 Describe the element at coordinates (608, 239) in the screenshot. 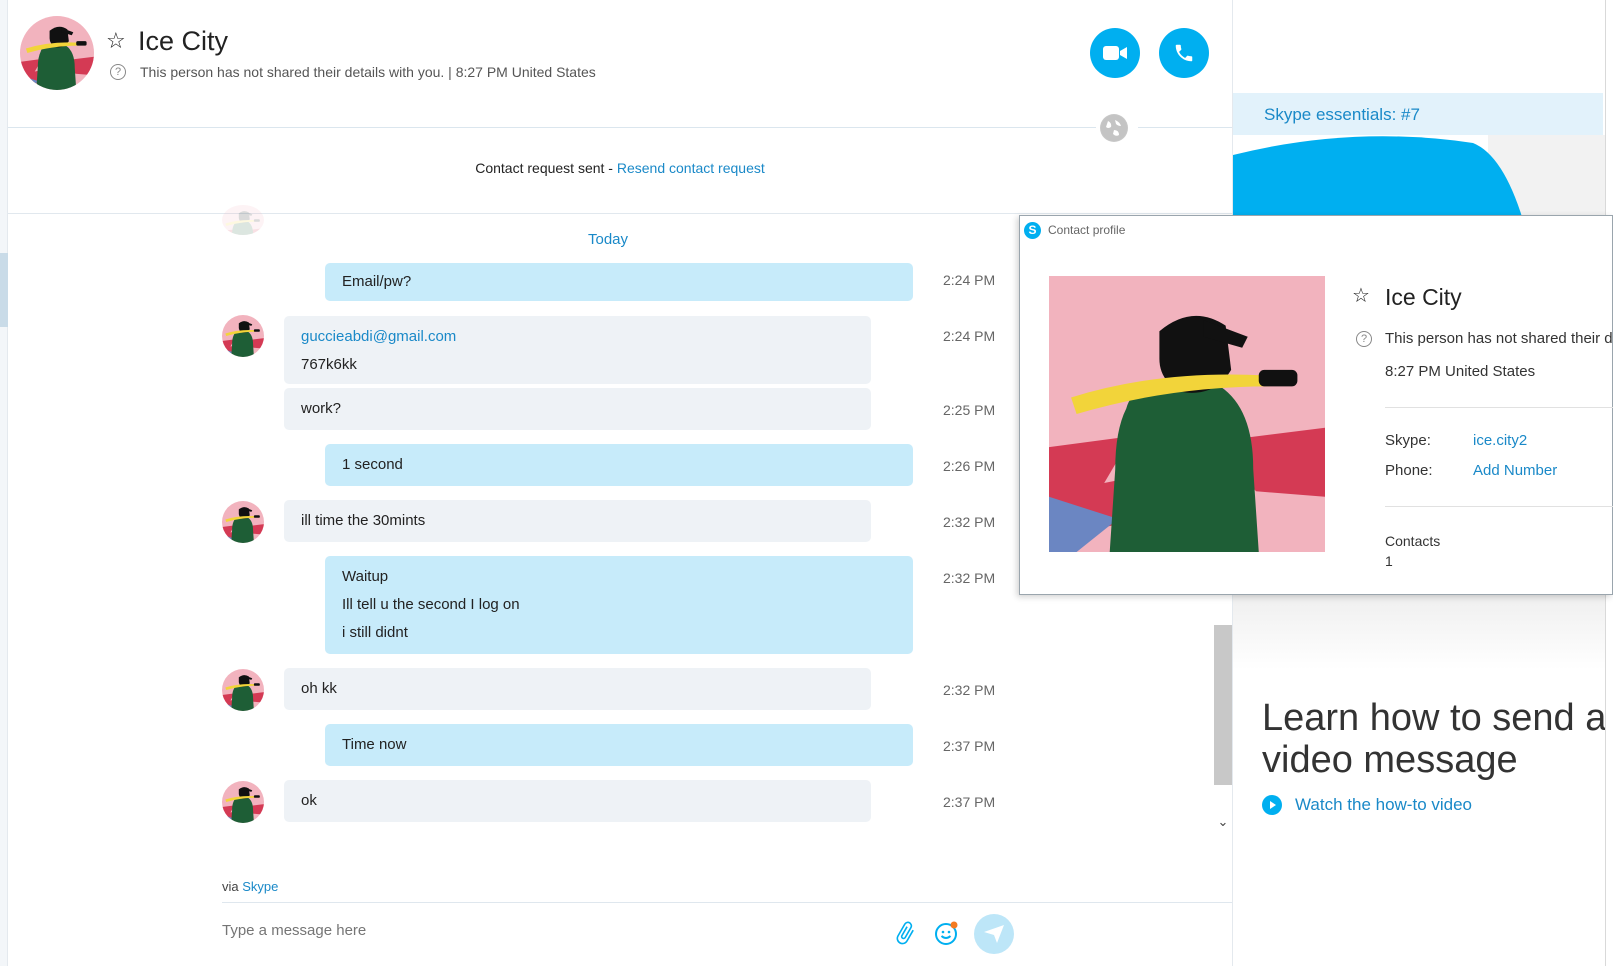

I see `day-separator: Today` at that location.